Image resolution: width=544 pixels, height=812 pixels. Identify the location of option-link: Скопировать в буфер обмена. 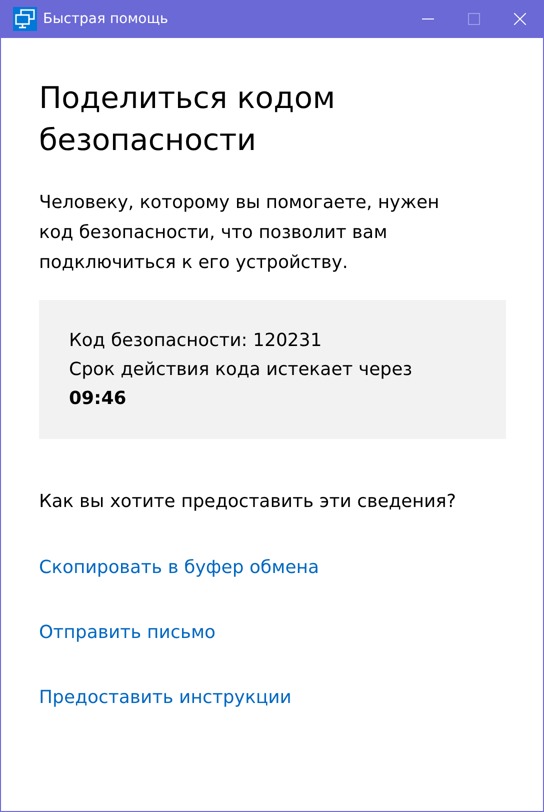
(179, 568).